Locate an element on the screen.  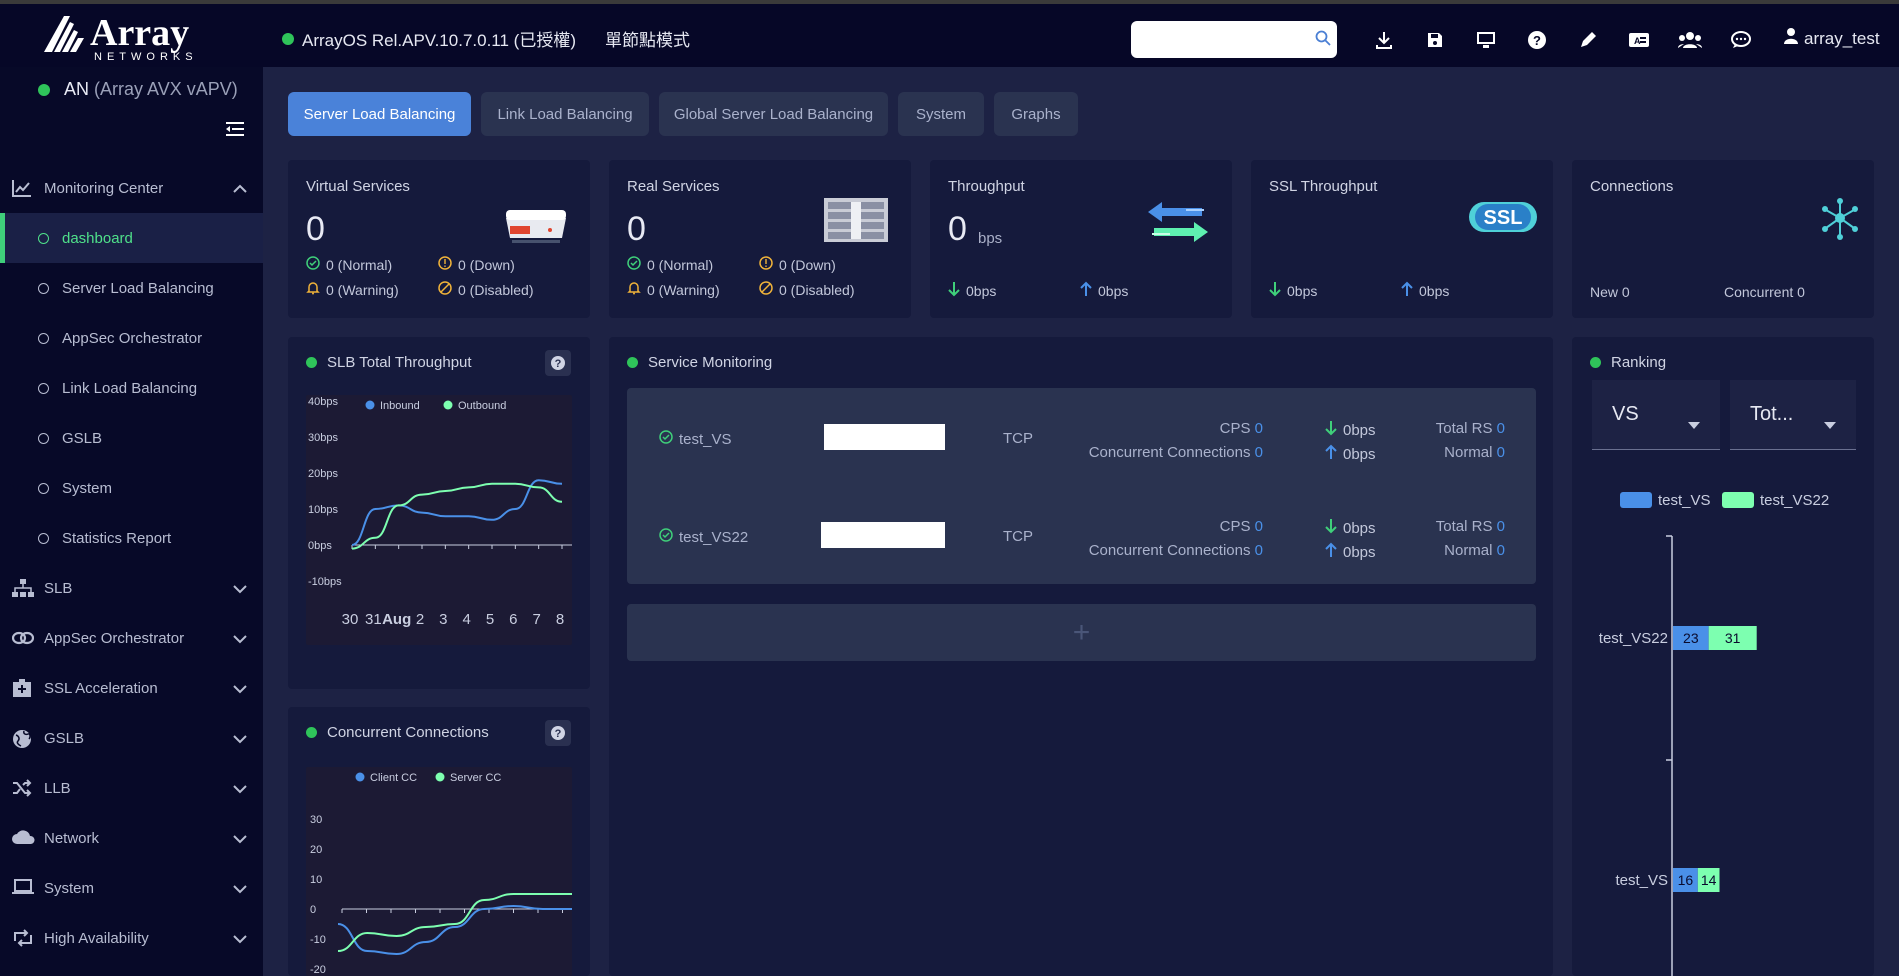
series-line-client-cc is located at coordinates (454, 930).